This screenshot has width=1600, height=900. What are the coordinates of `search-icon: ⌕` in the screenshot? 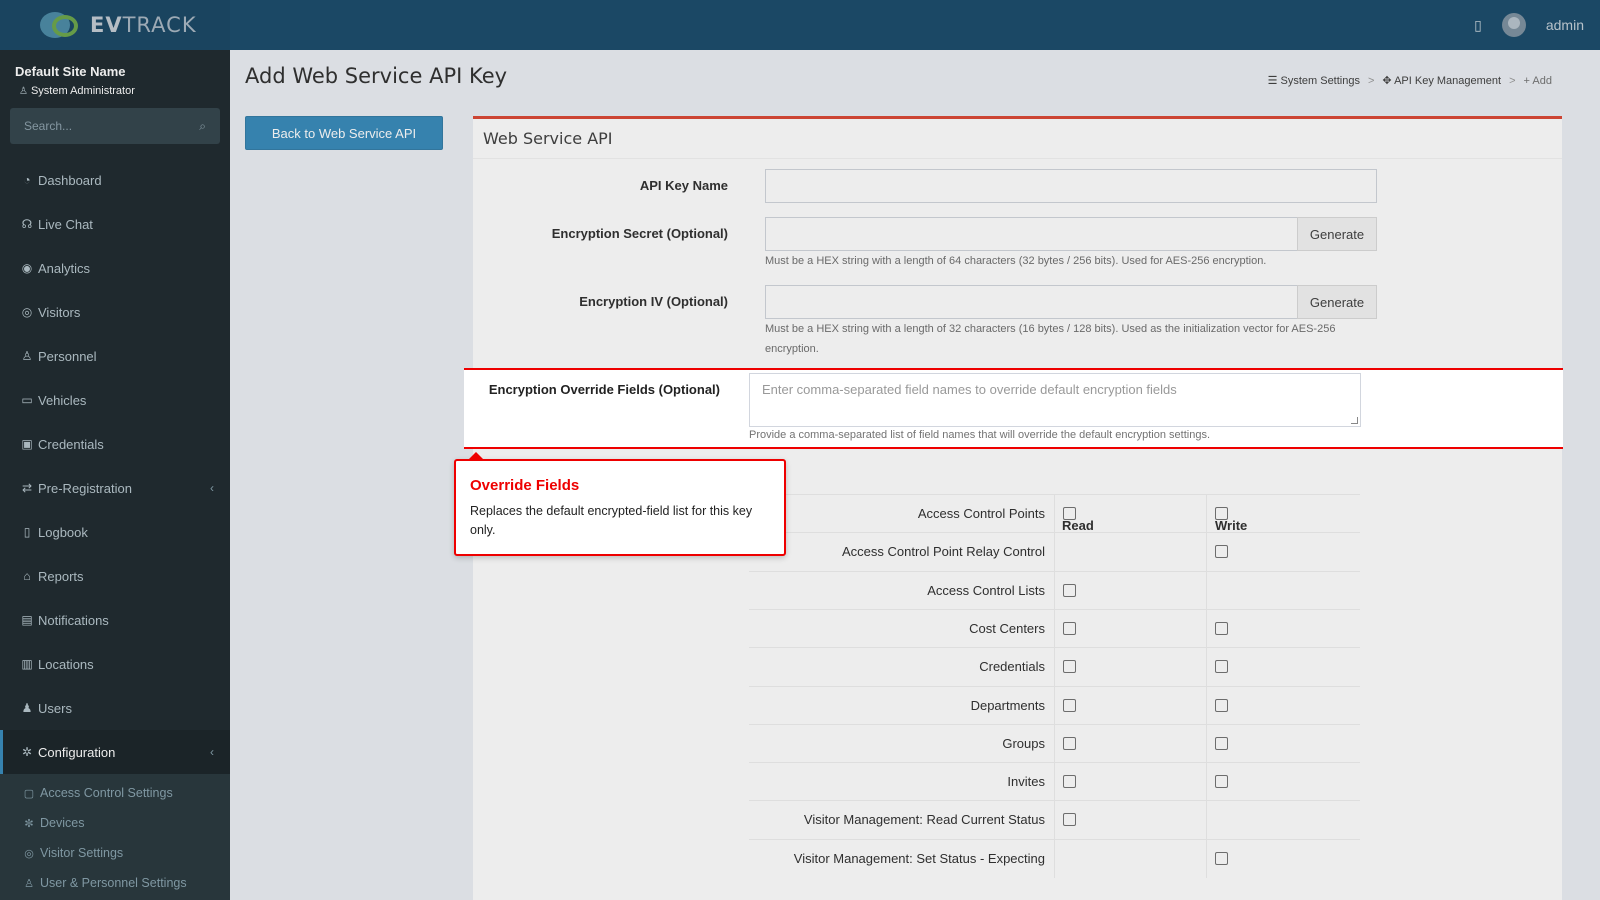 It's located at (202, 126).